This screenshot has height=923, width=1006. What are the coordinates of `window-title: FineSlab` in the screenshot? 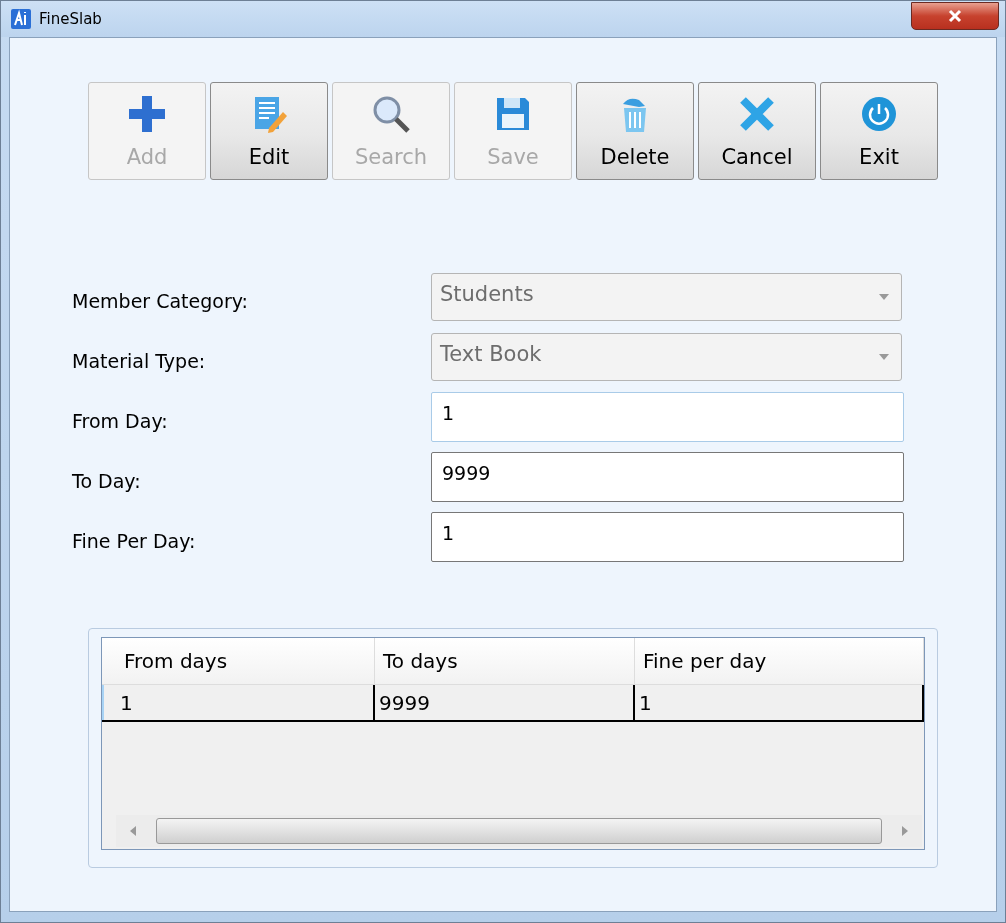 It's located at (70, 19).